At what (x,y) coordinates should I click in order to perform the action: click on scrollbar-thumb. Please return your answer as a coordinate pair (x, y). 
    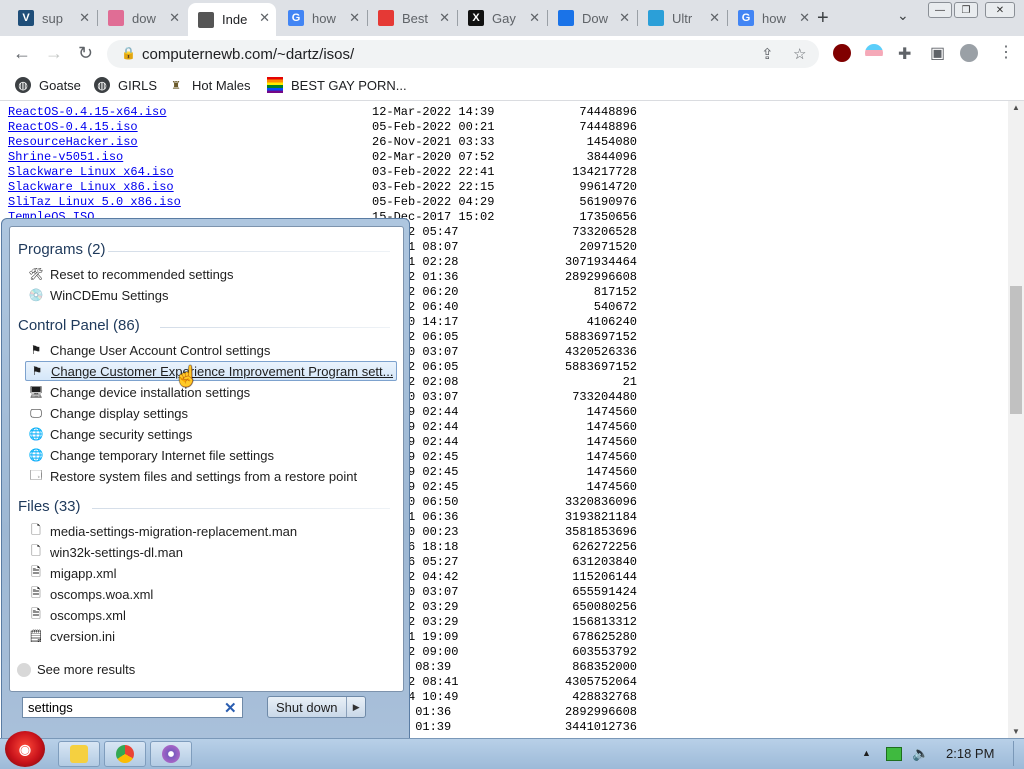
    Looking at the image, I should click on (1016, 350).